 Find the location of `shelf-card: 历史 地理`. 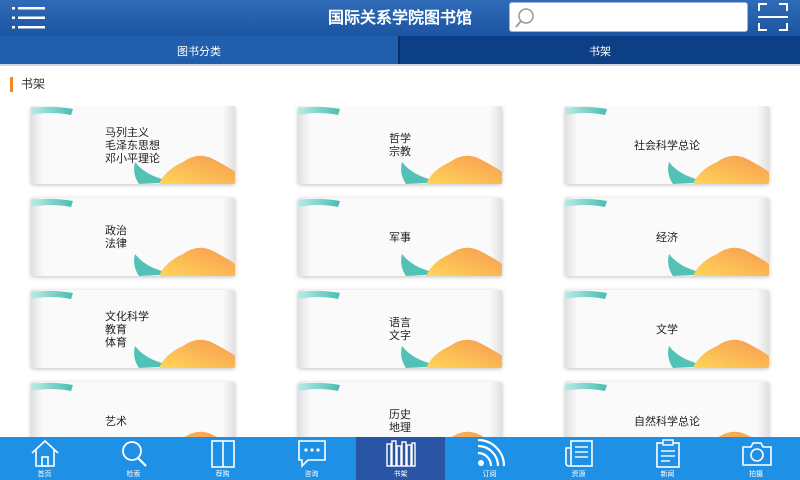

shelf-card: 历史 地理 is located at coordinates (400, 409).